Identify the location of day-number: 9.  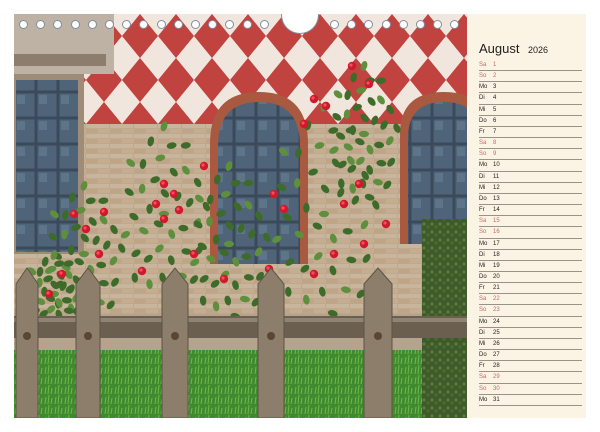
(495, 154).